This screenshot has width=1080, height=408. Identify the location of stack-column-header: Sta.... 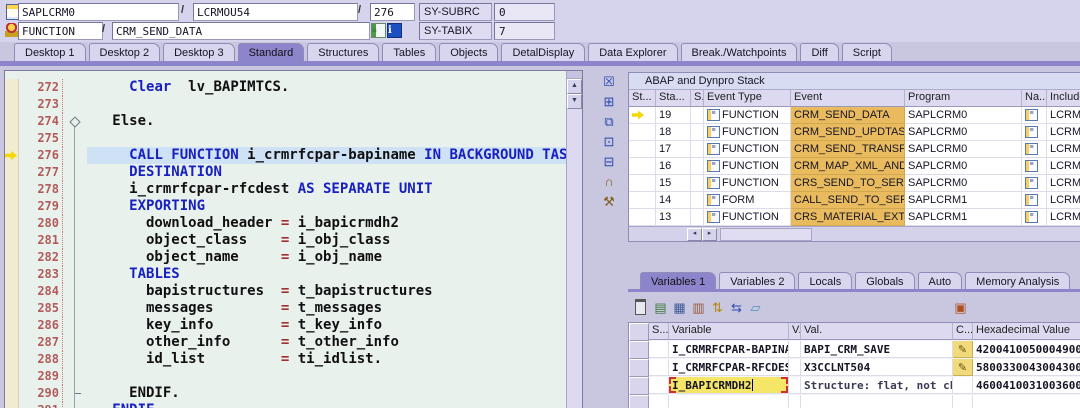
(673, 98).